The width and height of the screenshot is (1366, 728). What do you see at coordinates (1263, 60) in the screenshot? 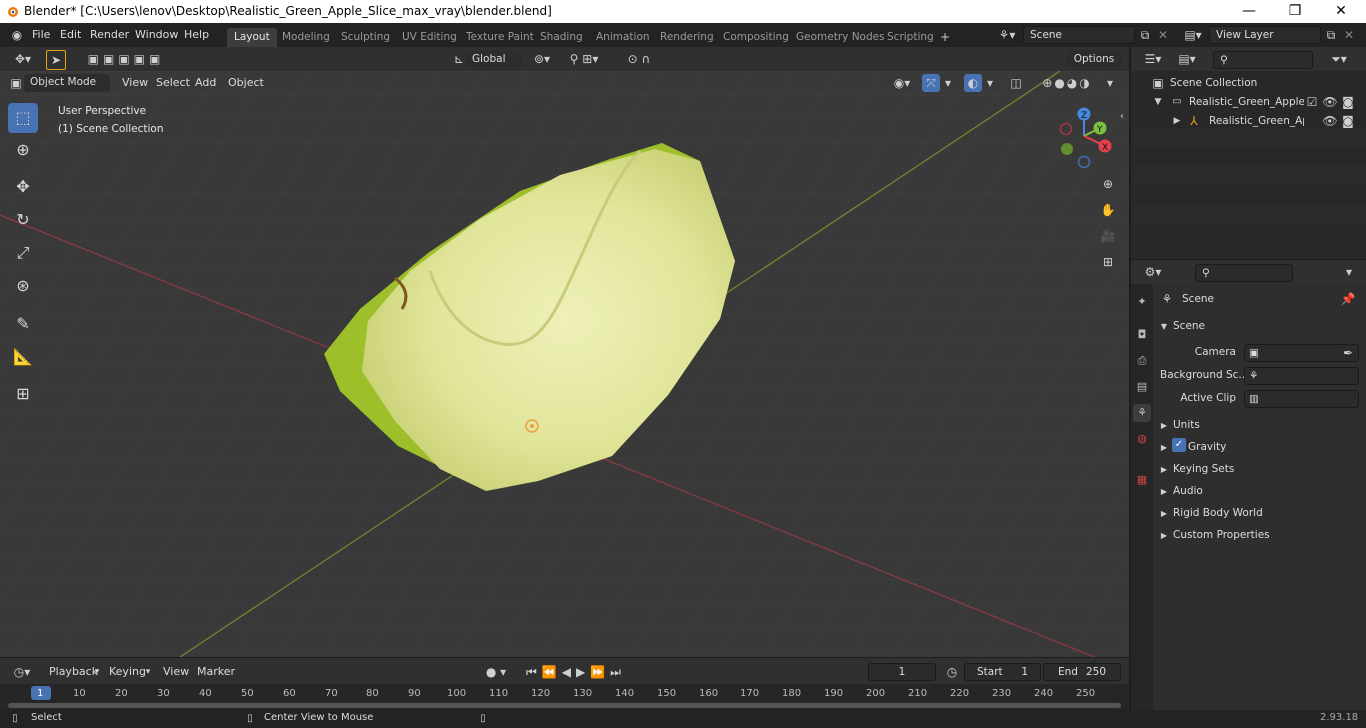
I see `outliner-search-input: ⚲` at bounding box center [1263, 60].